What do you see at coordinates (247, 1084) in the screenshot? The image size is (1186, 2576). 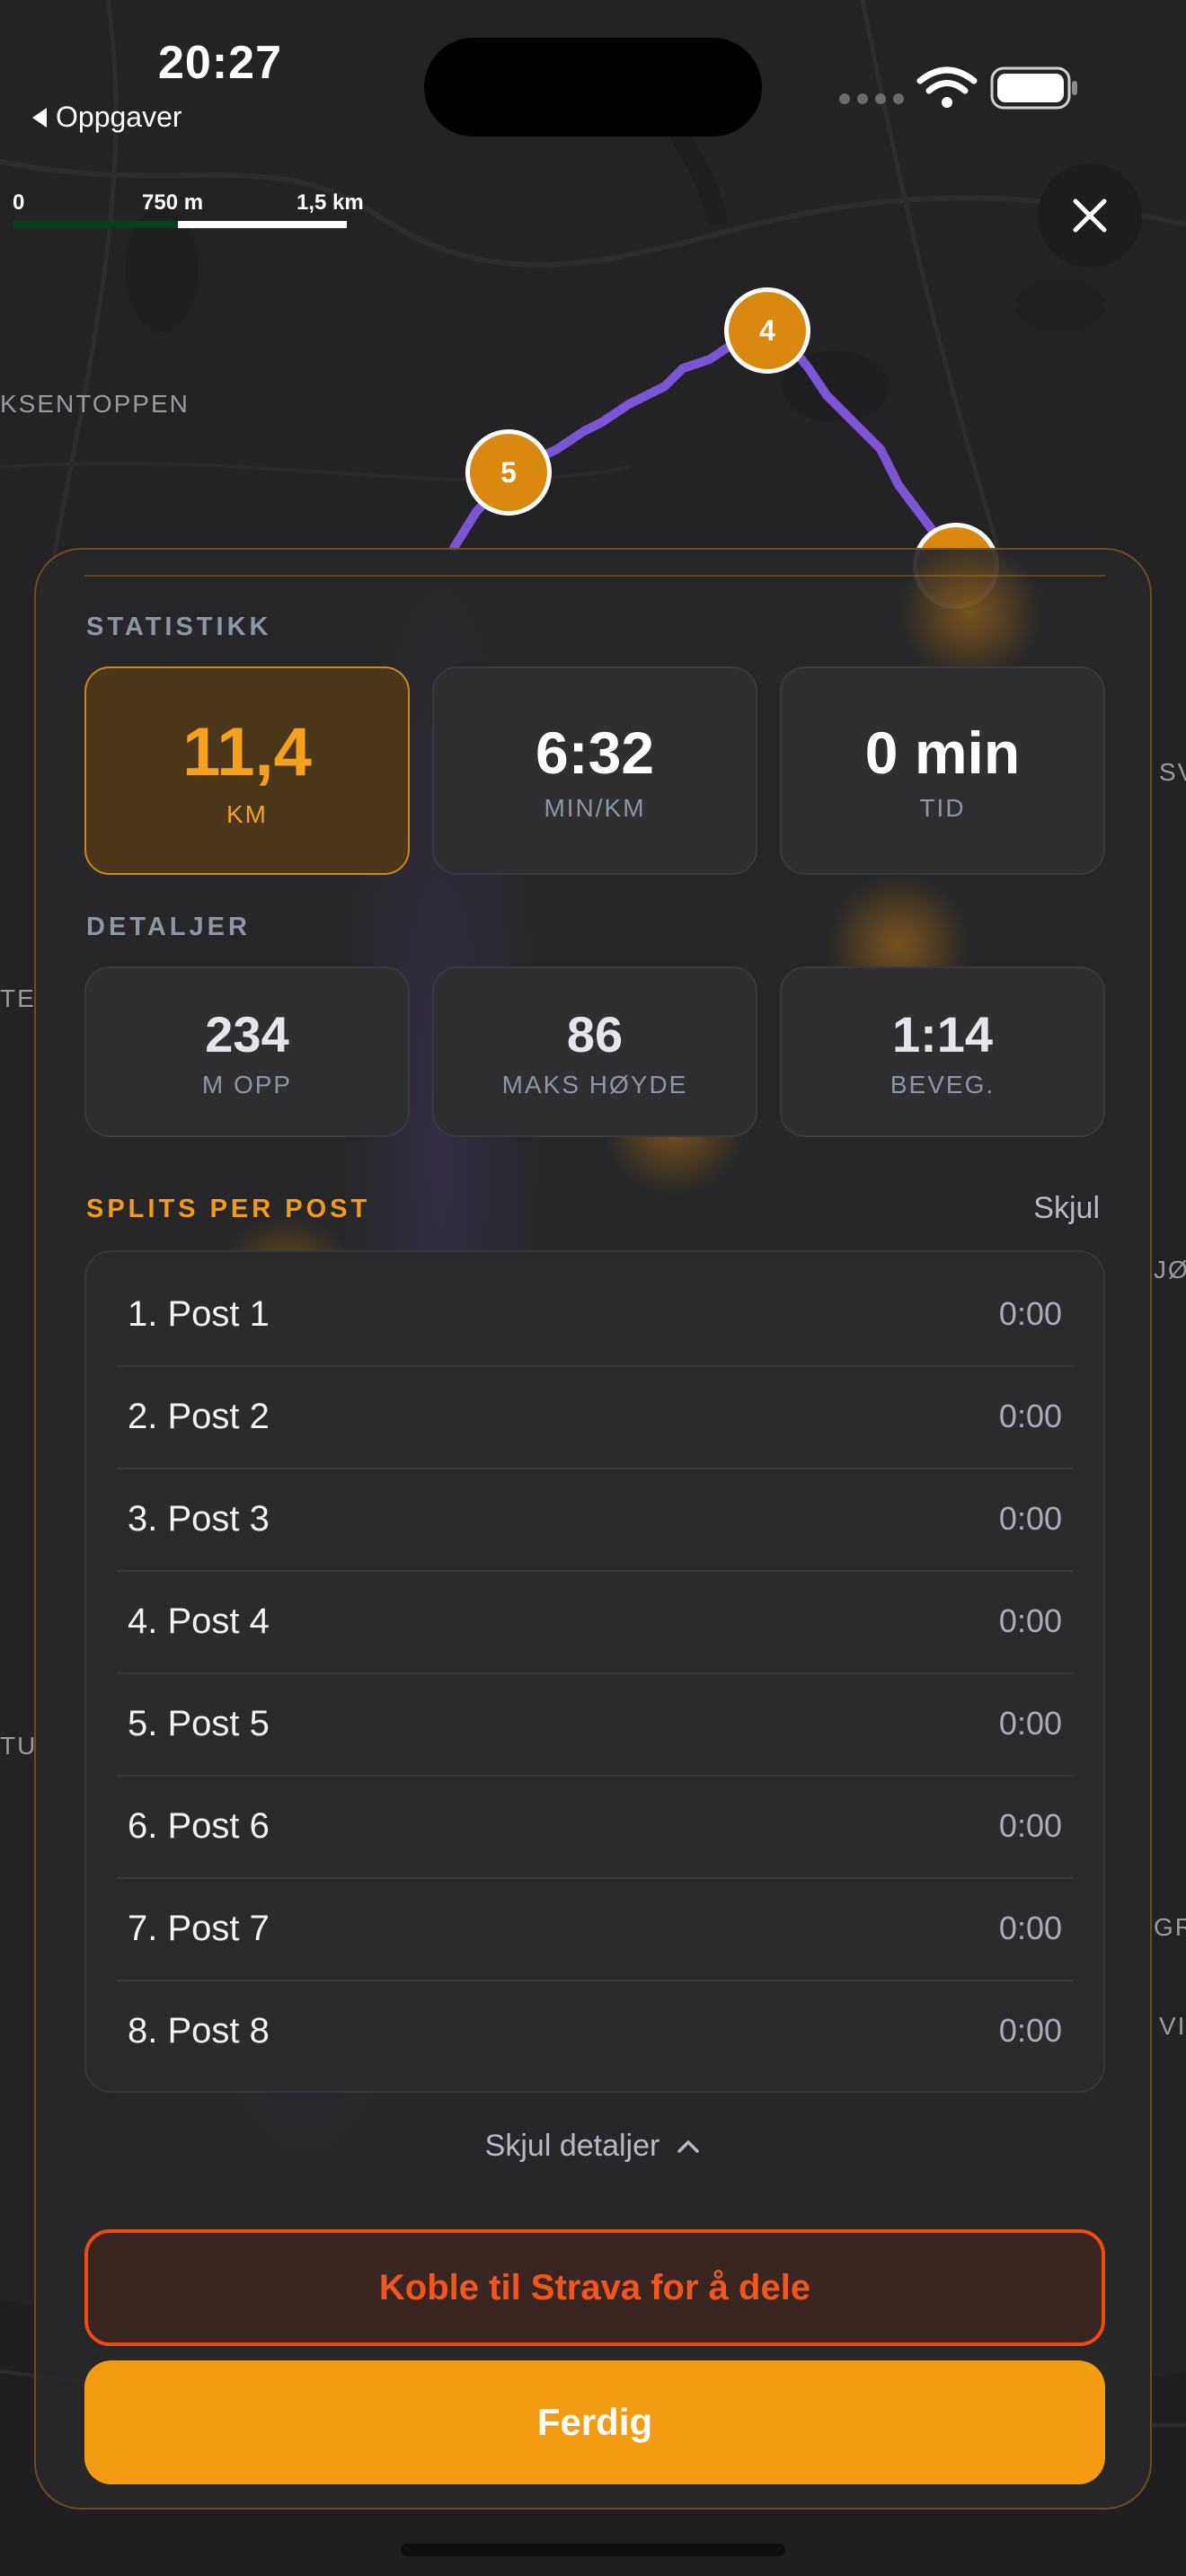 I see `detail-elevation-gain-unit: M OPP` at bounding box center [247, 1084].